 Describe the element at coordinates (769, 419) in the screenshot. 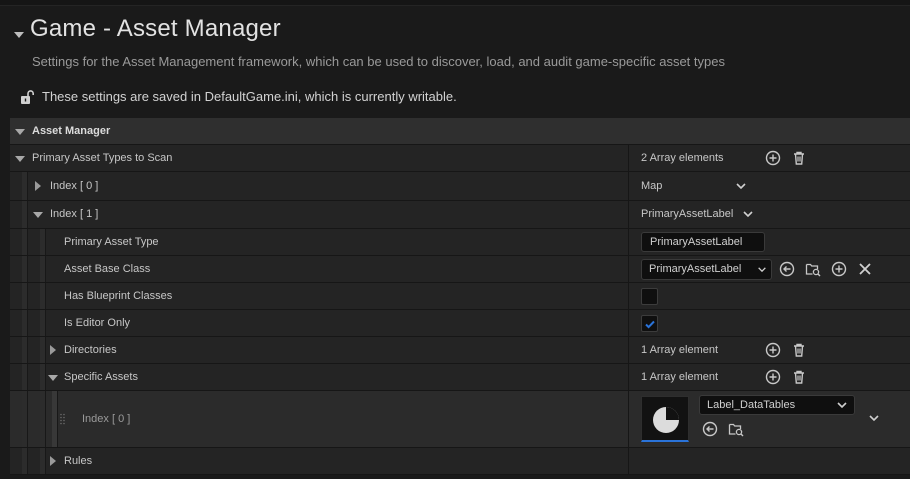

I see `value-cell: Label_DataTables` at that location.